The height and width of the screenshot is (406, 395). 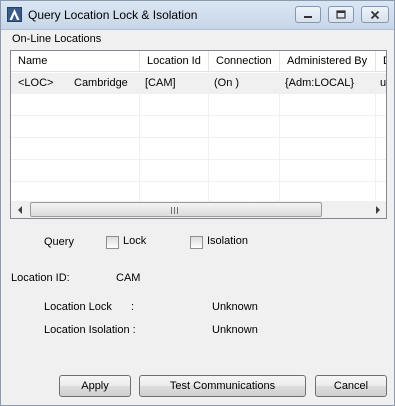 I want to click on location-lock-value: Unknown, so click(x=235, y=307).